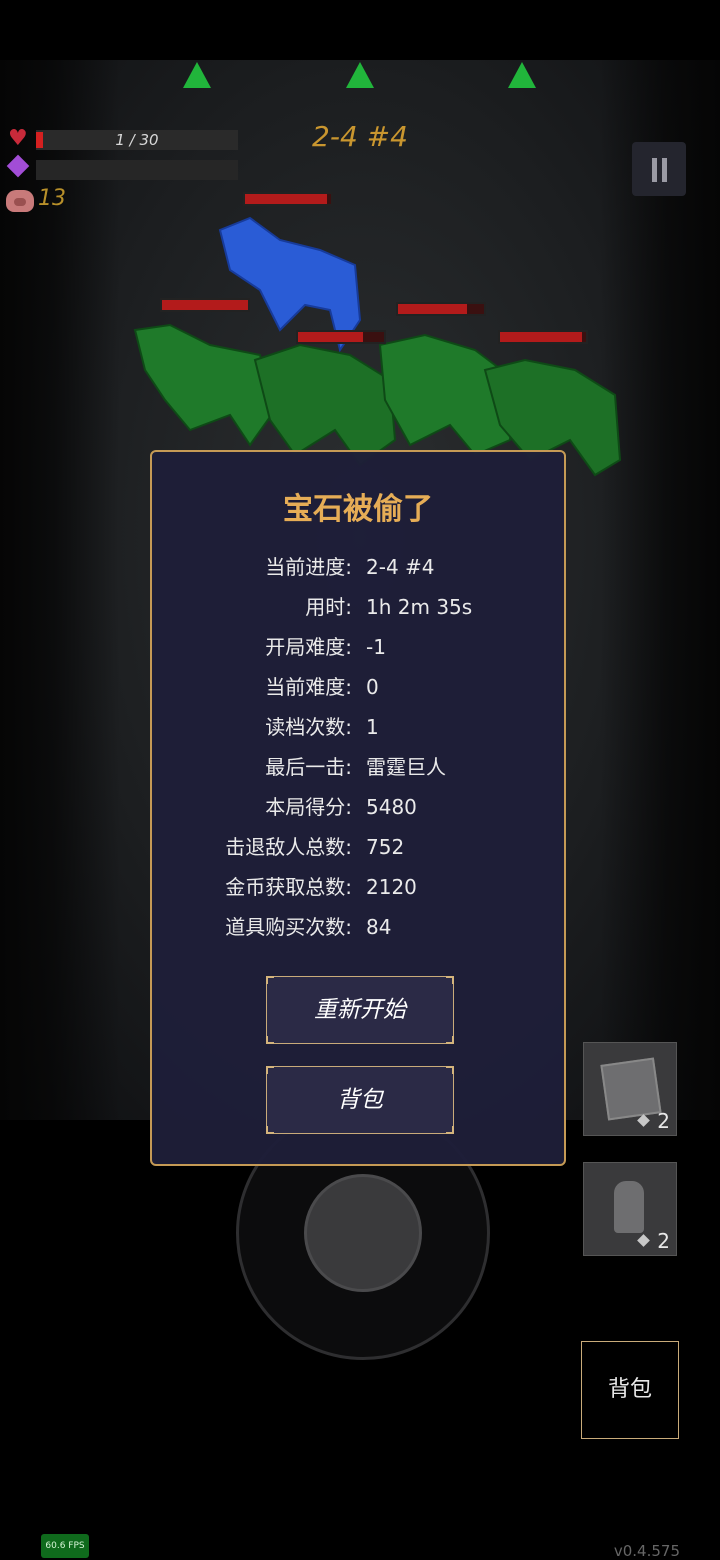 This screenshot has width=720, height=1560. Describe the element at coordinates (308, 807) in the screenshot. I see `stat-label: 本局得分:` at that location.